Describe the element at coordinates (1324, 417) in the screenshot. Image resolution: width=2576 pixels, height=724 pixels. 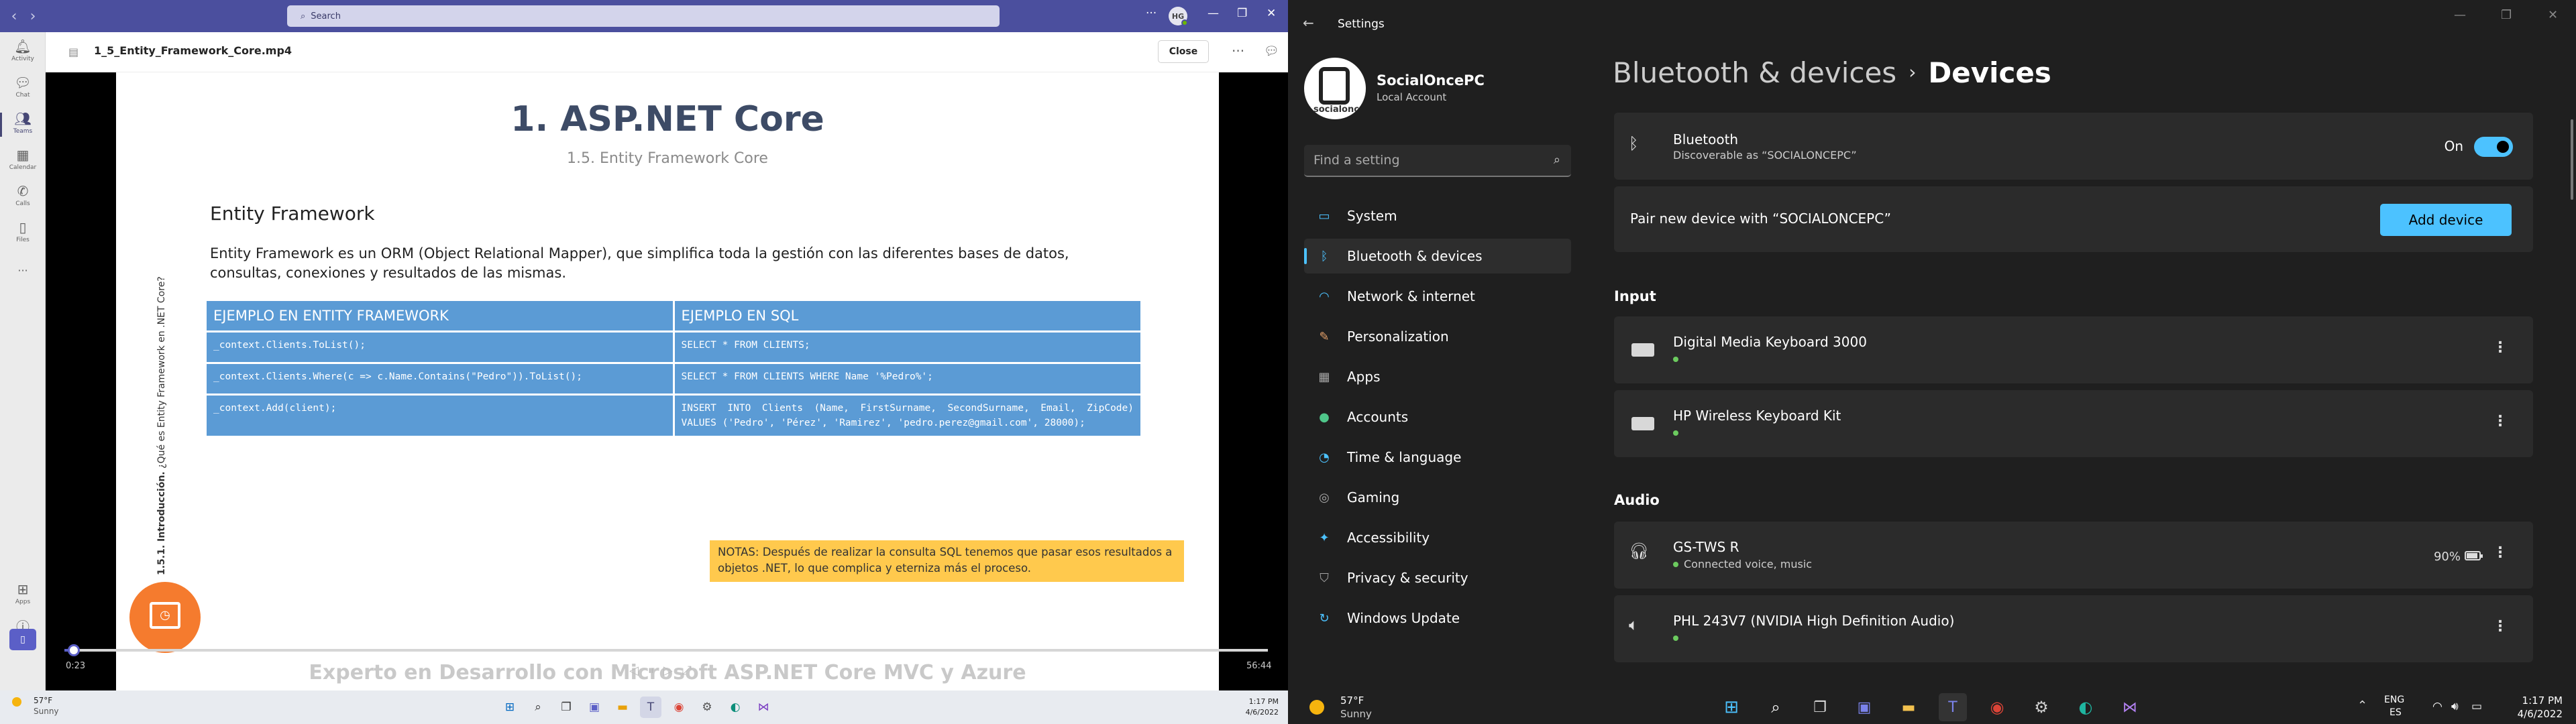
I see `person-icon: ●` at that location.